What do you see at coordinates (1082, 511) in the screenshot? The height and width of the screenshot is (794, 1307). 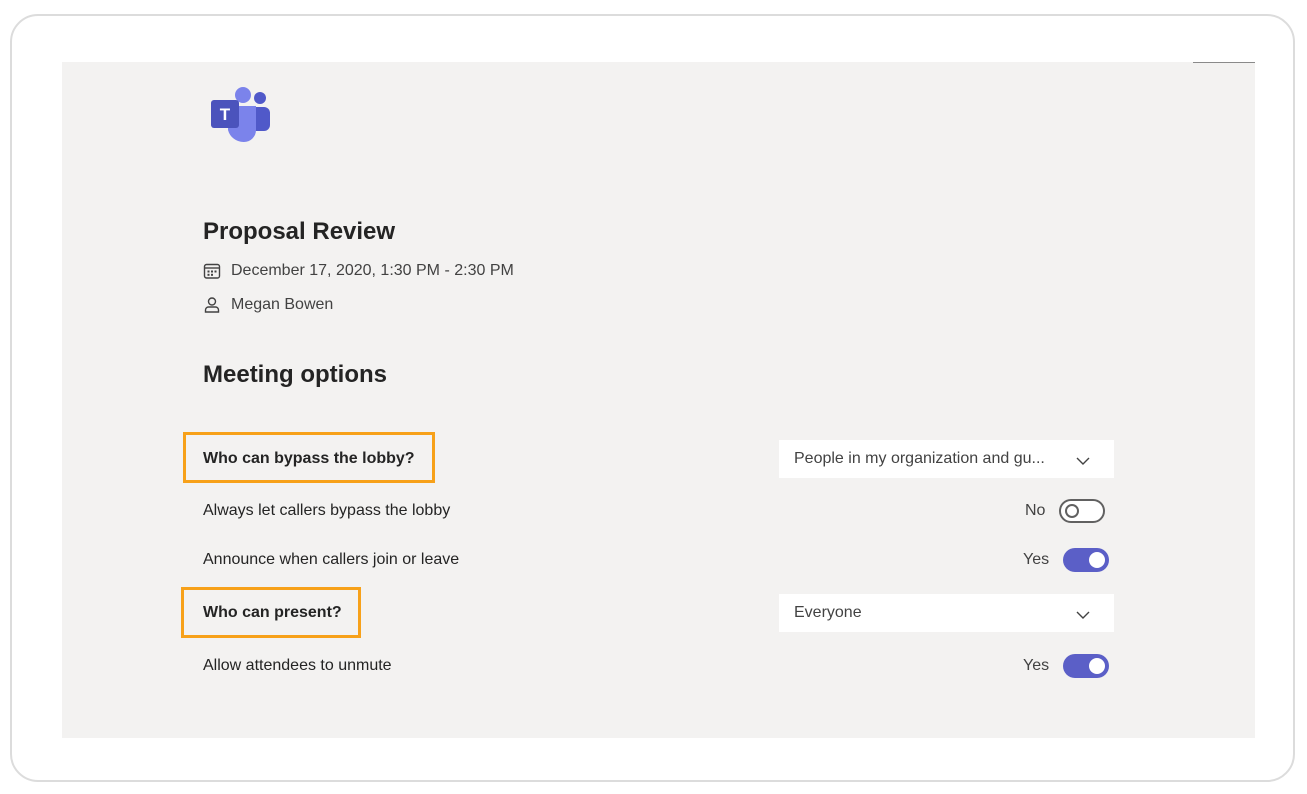 I see `callers-bypass-toggle` at bounding box center [1082, 511].